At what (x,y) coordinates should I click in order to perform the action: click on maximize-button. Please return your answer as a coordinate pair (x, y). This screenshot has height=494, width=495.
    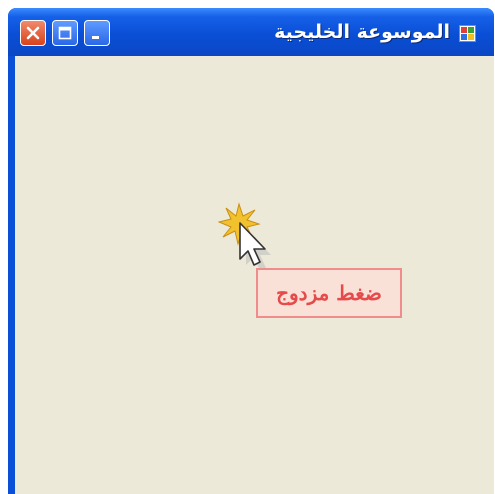
    Looking at the image, I should click on (65, 33).